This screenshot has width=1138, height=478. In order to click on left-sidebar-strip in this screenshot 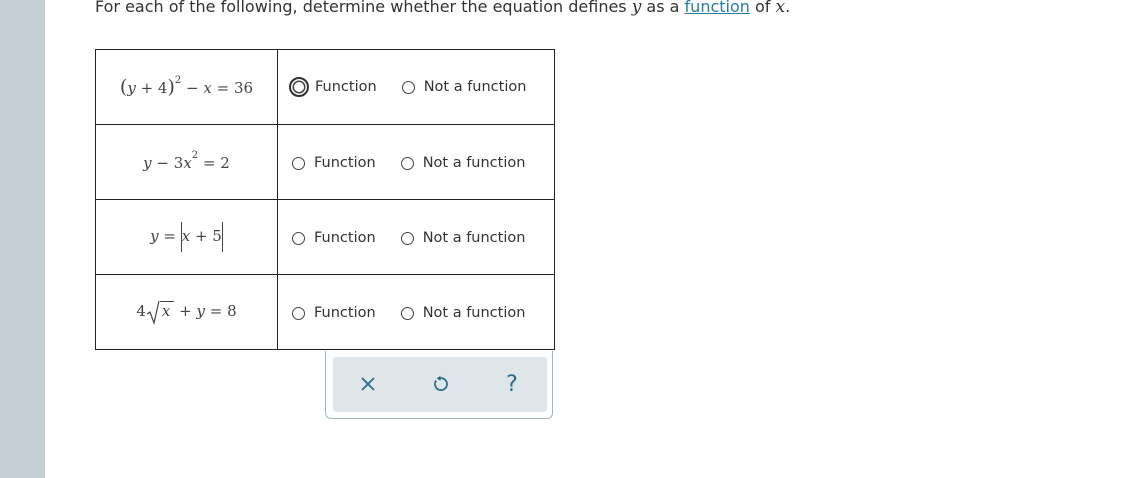, I will do `click(22, 239)`.